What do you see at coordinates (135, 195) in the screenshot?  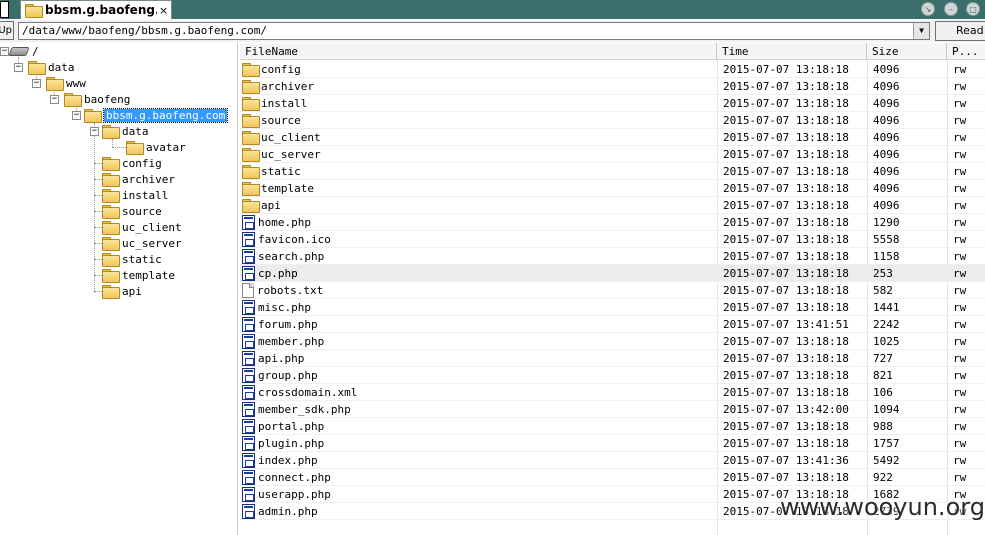 I see `tree-node-install: install` at bounding box center [135, 195].